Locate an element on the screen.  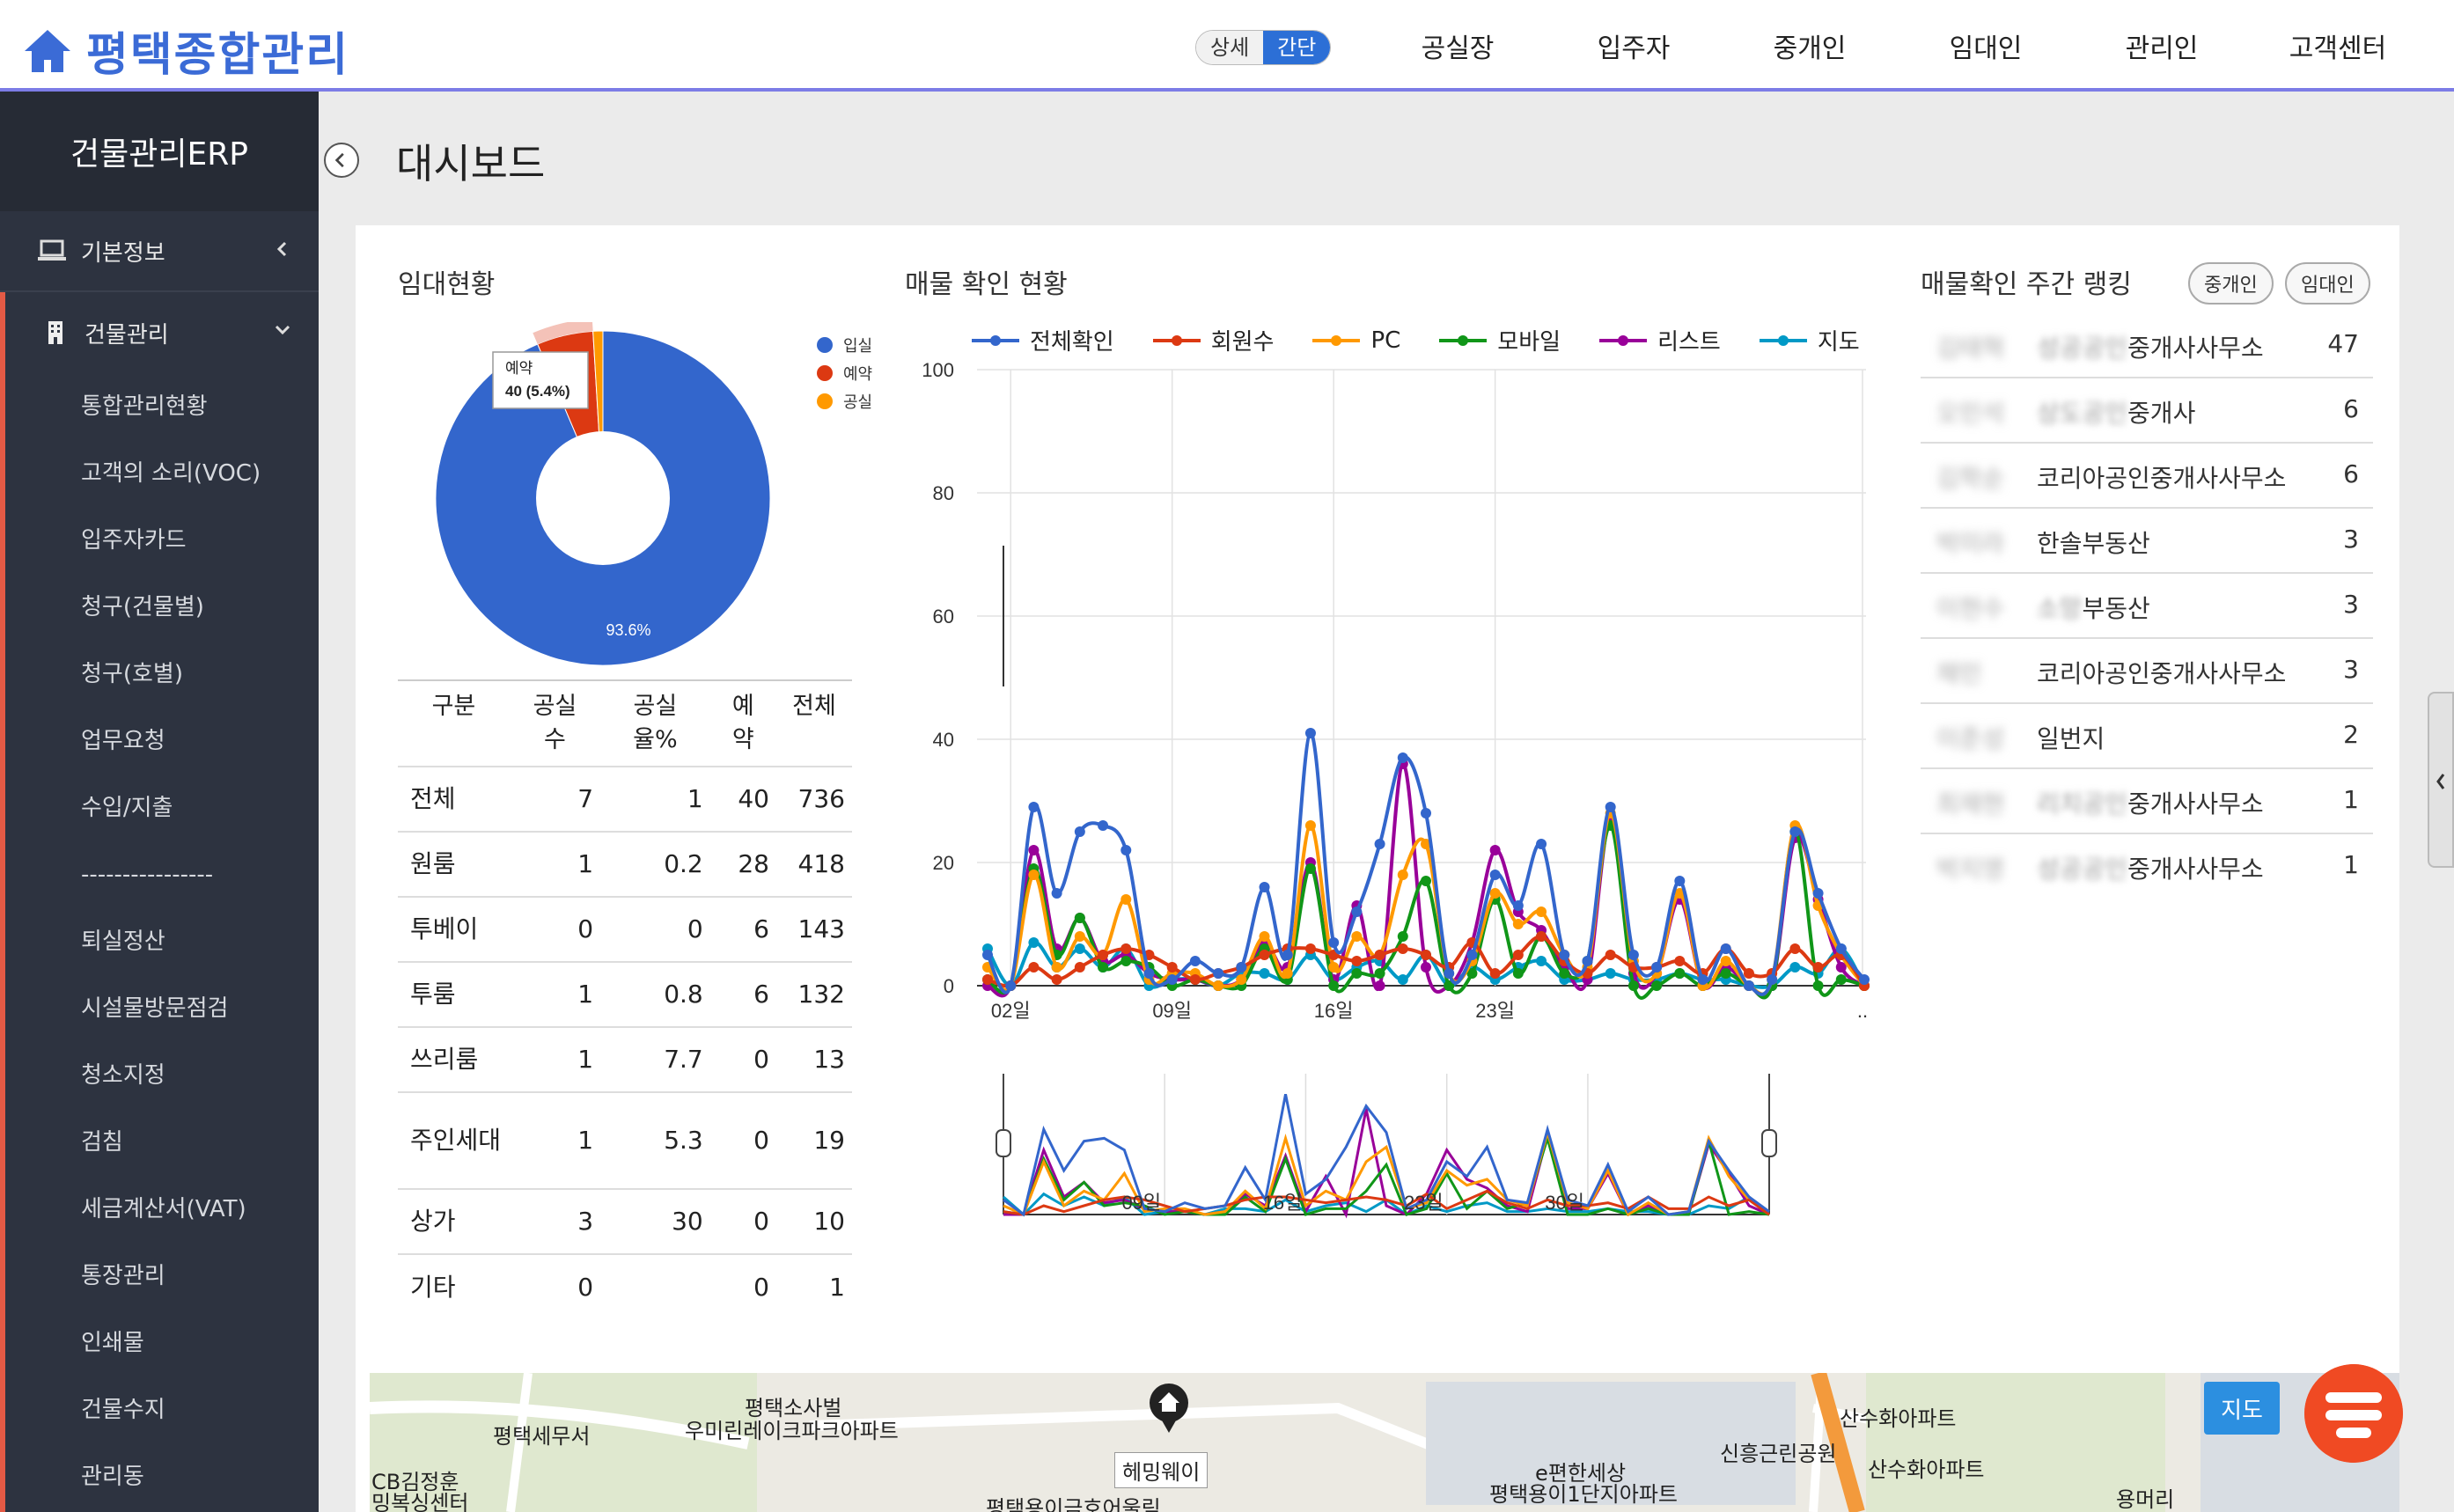
top-navbar: 평택종합관리 상세 간단 공실장 입주자 중개인 임대인 관리인 고객센터 is located at coordinates (1227, 46).